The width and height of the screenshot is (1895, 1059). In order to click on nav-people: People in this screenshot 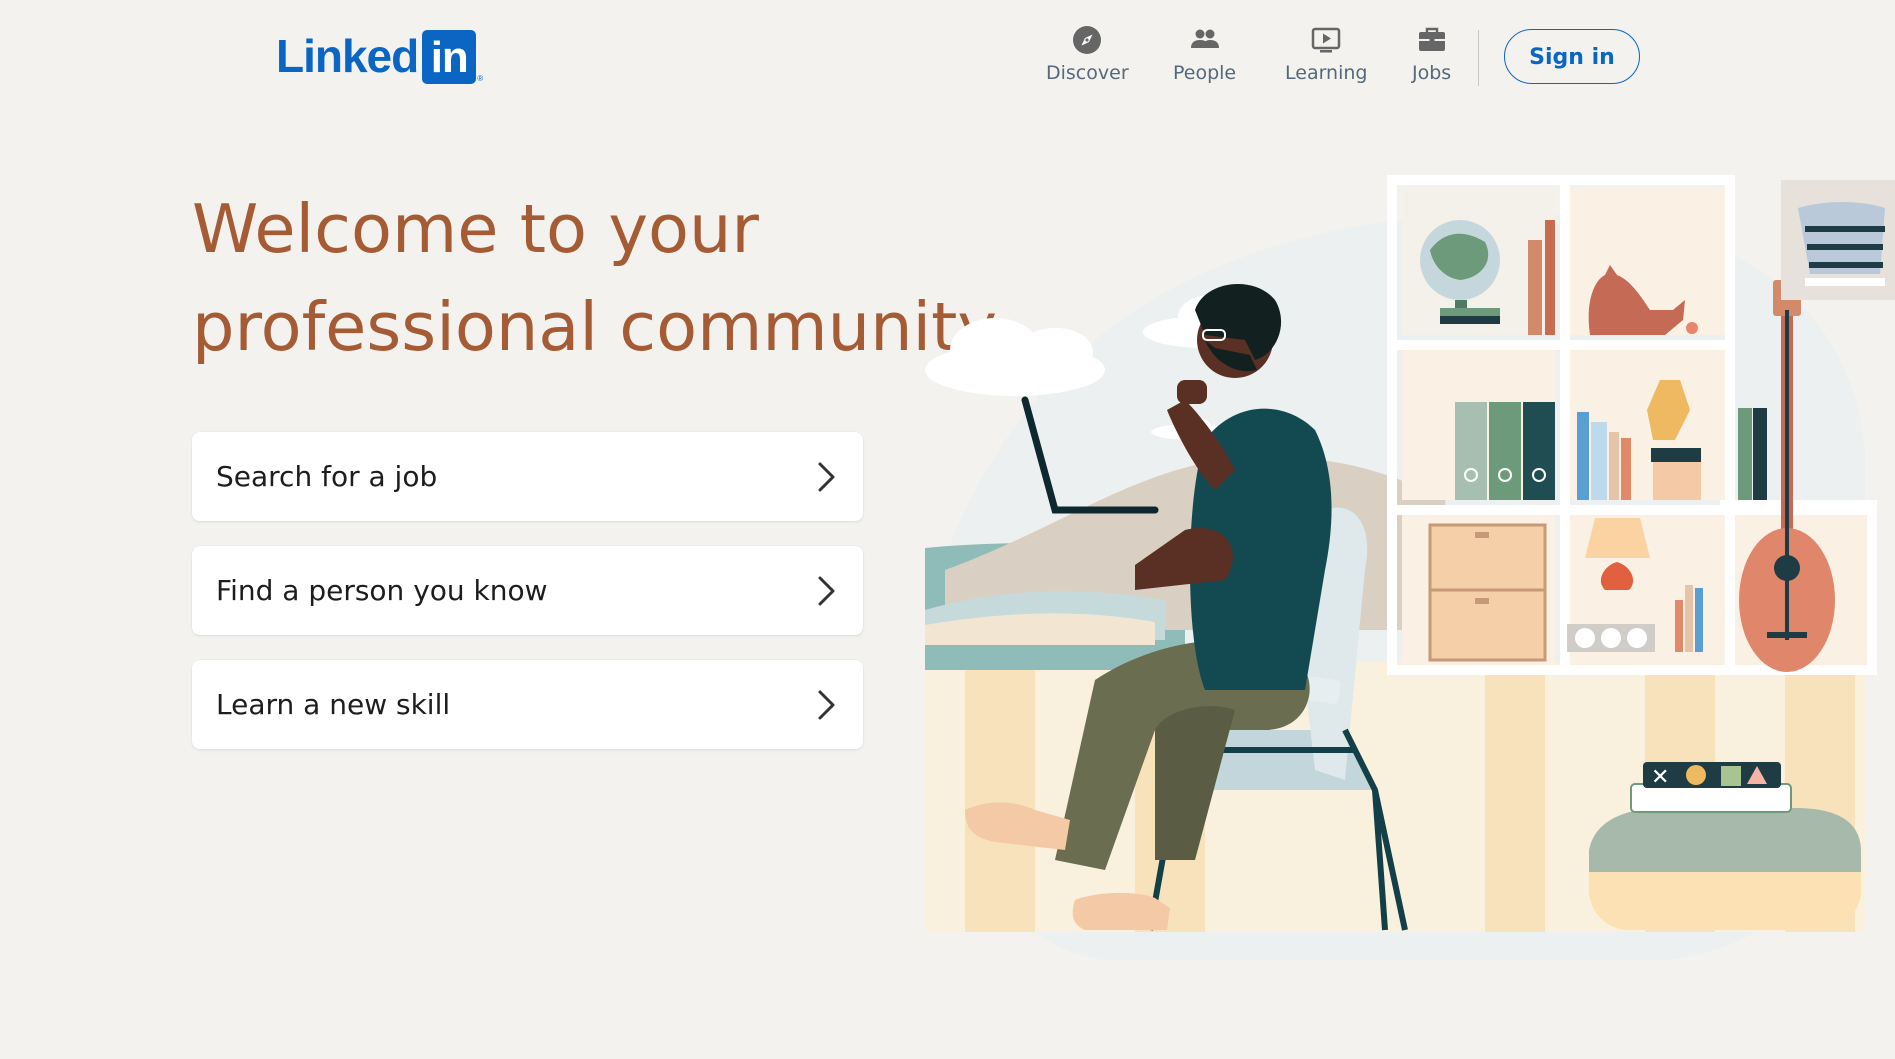, I will do `click(1204, 54)`.